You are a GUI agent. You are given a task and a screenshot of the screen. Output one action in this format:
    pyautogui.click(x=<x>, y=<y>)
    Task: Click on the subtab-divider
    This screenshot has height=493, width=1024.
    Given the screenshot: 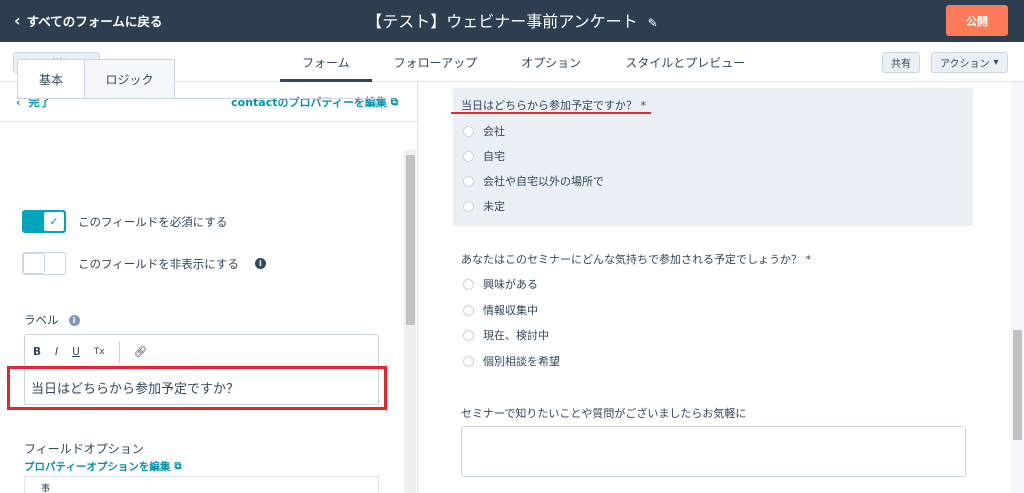 What is the action you would take?
    pyautogui.click(x=202, y=98)
    